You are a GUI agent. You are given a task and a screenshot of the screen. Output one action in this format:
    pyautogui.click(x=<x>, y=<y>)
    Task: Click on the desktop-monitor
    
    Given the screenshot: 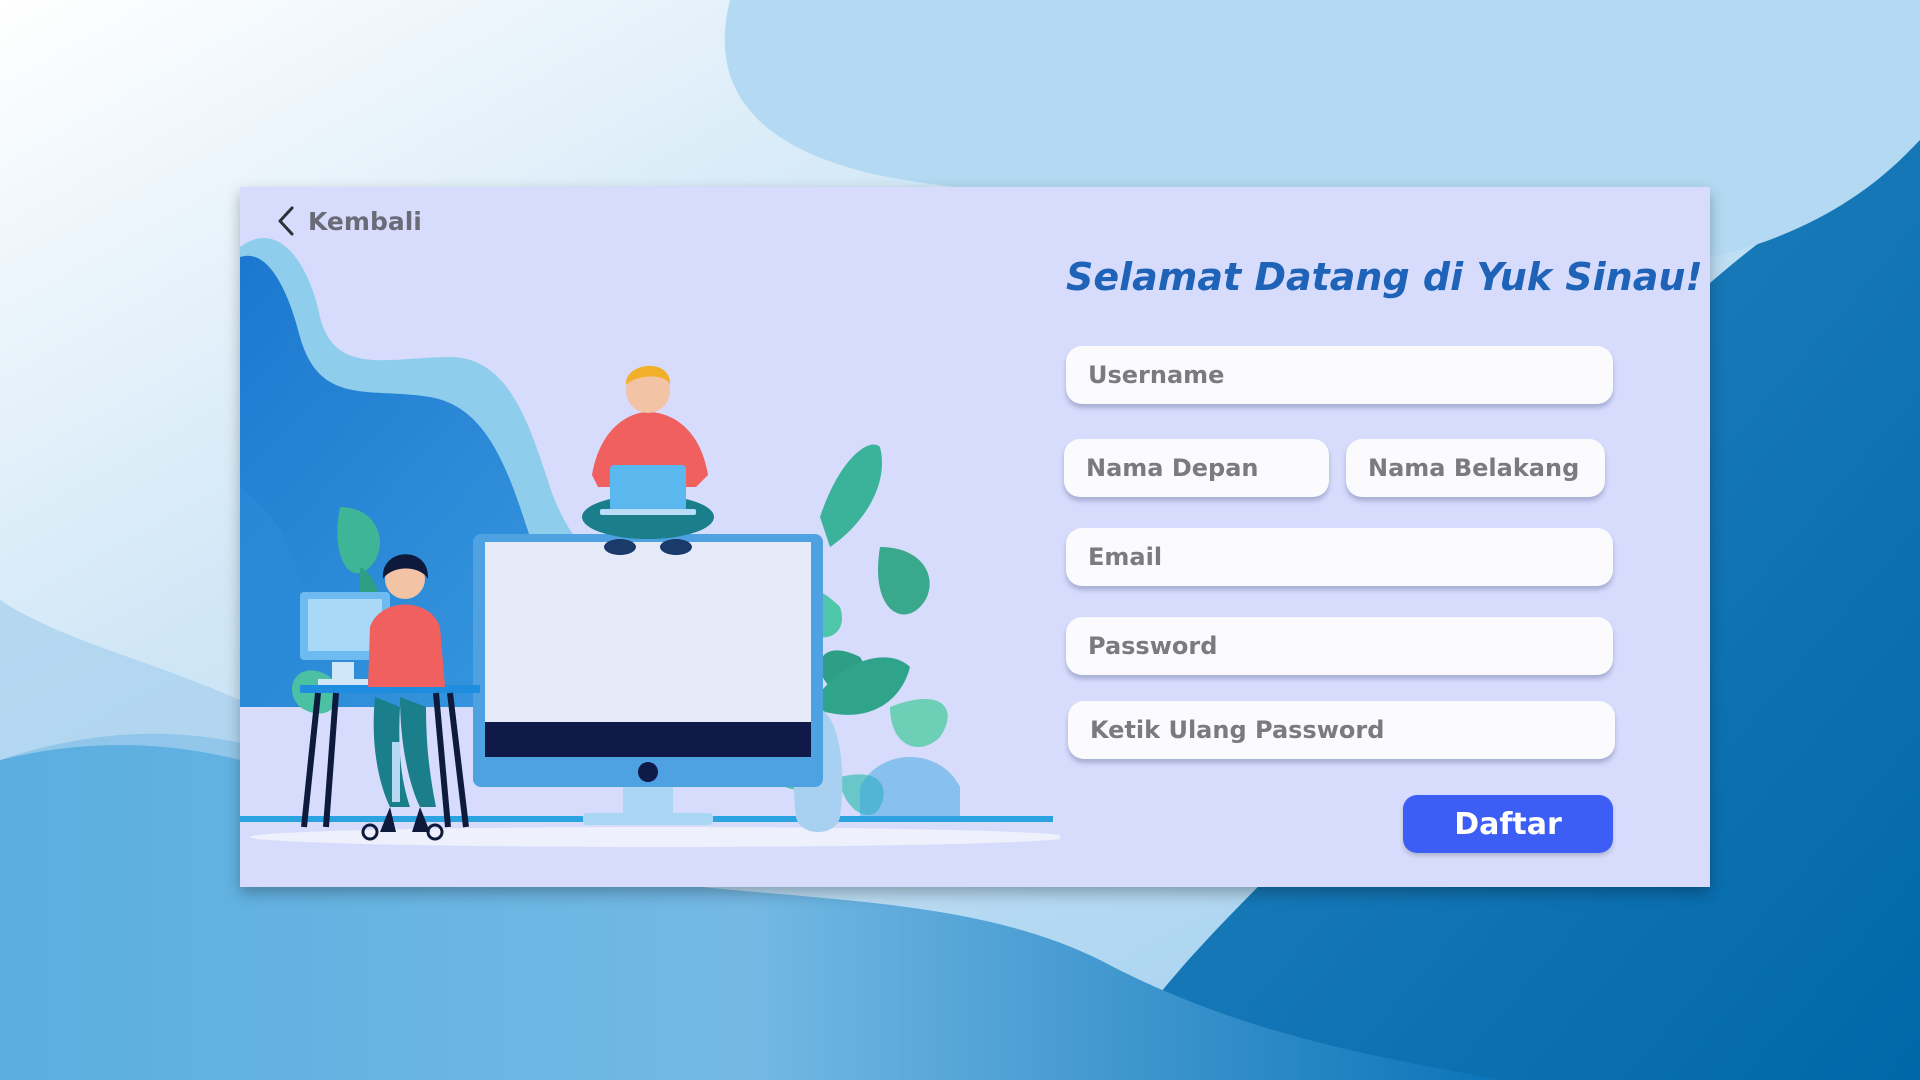 What is the action you would take?
    pyautogui.click(x=648, y=679)
    